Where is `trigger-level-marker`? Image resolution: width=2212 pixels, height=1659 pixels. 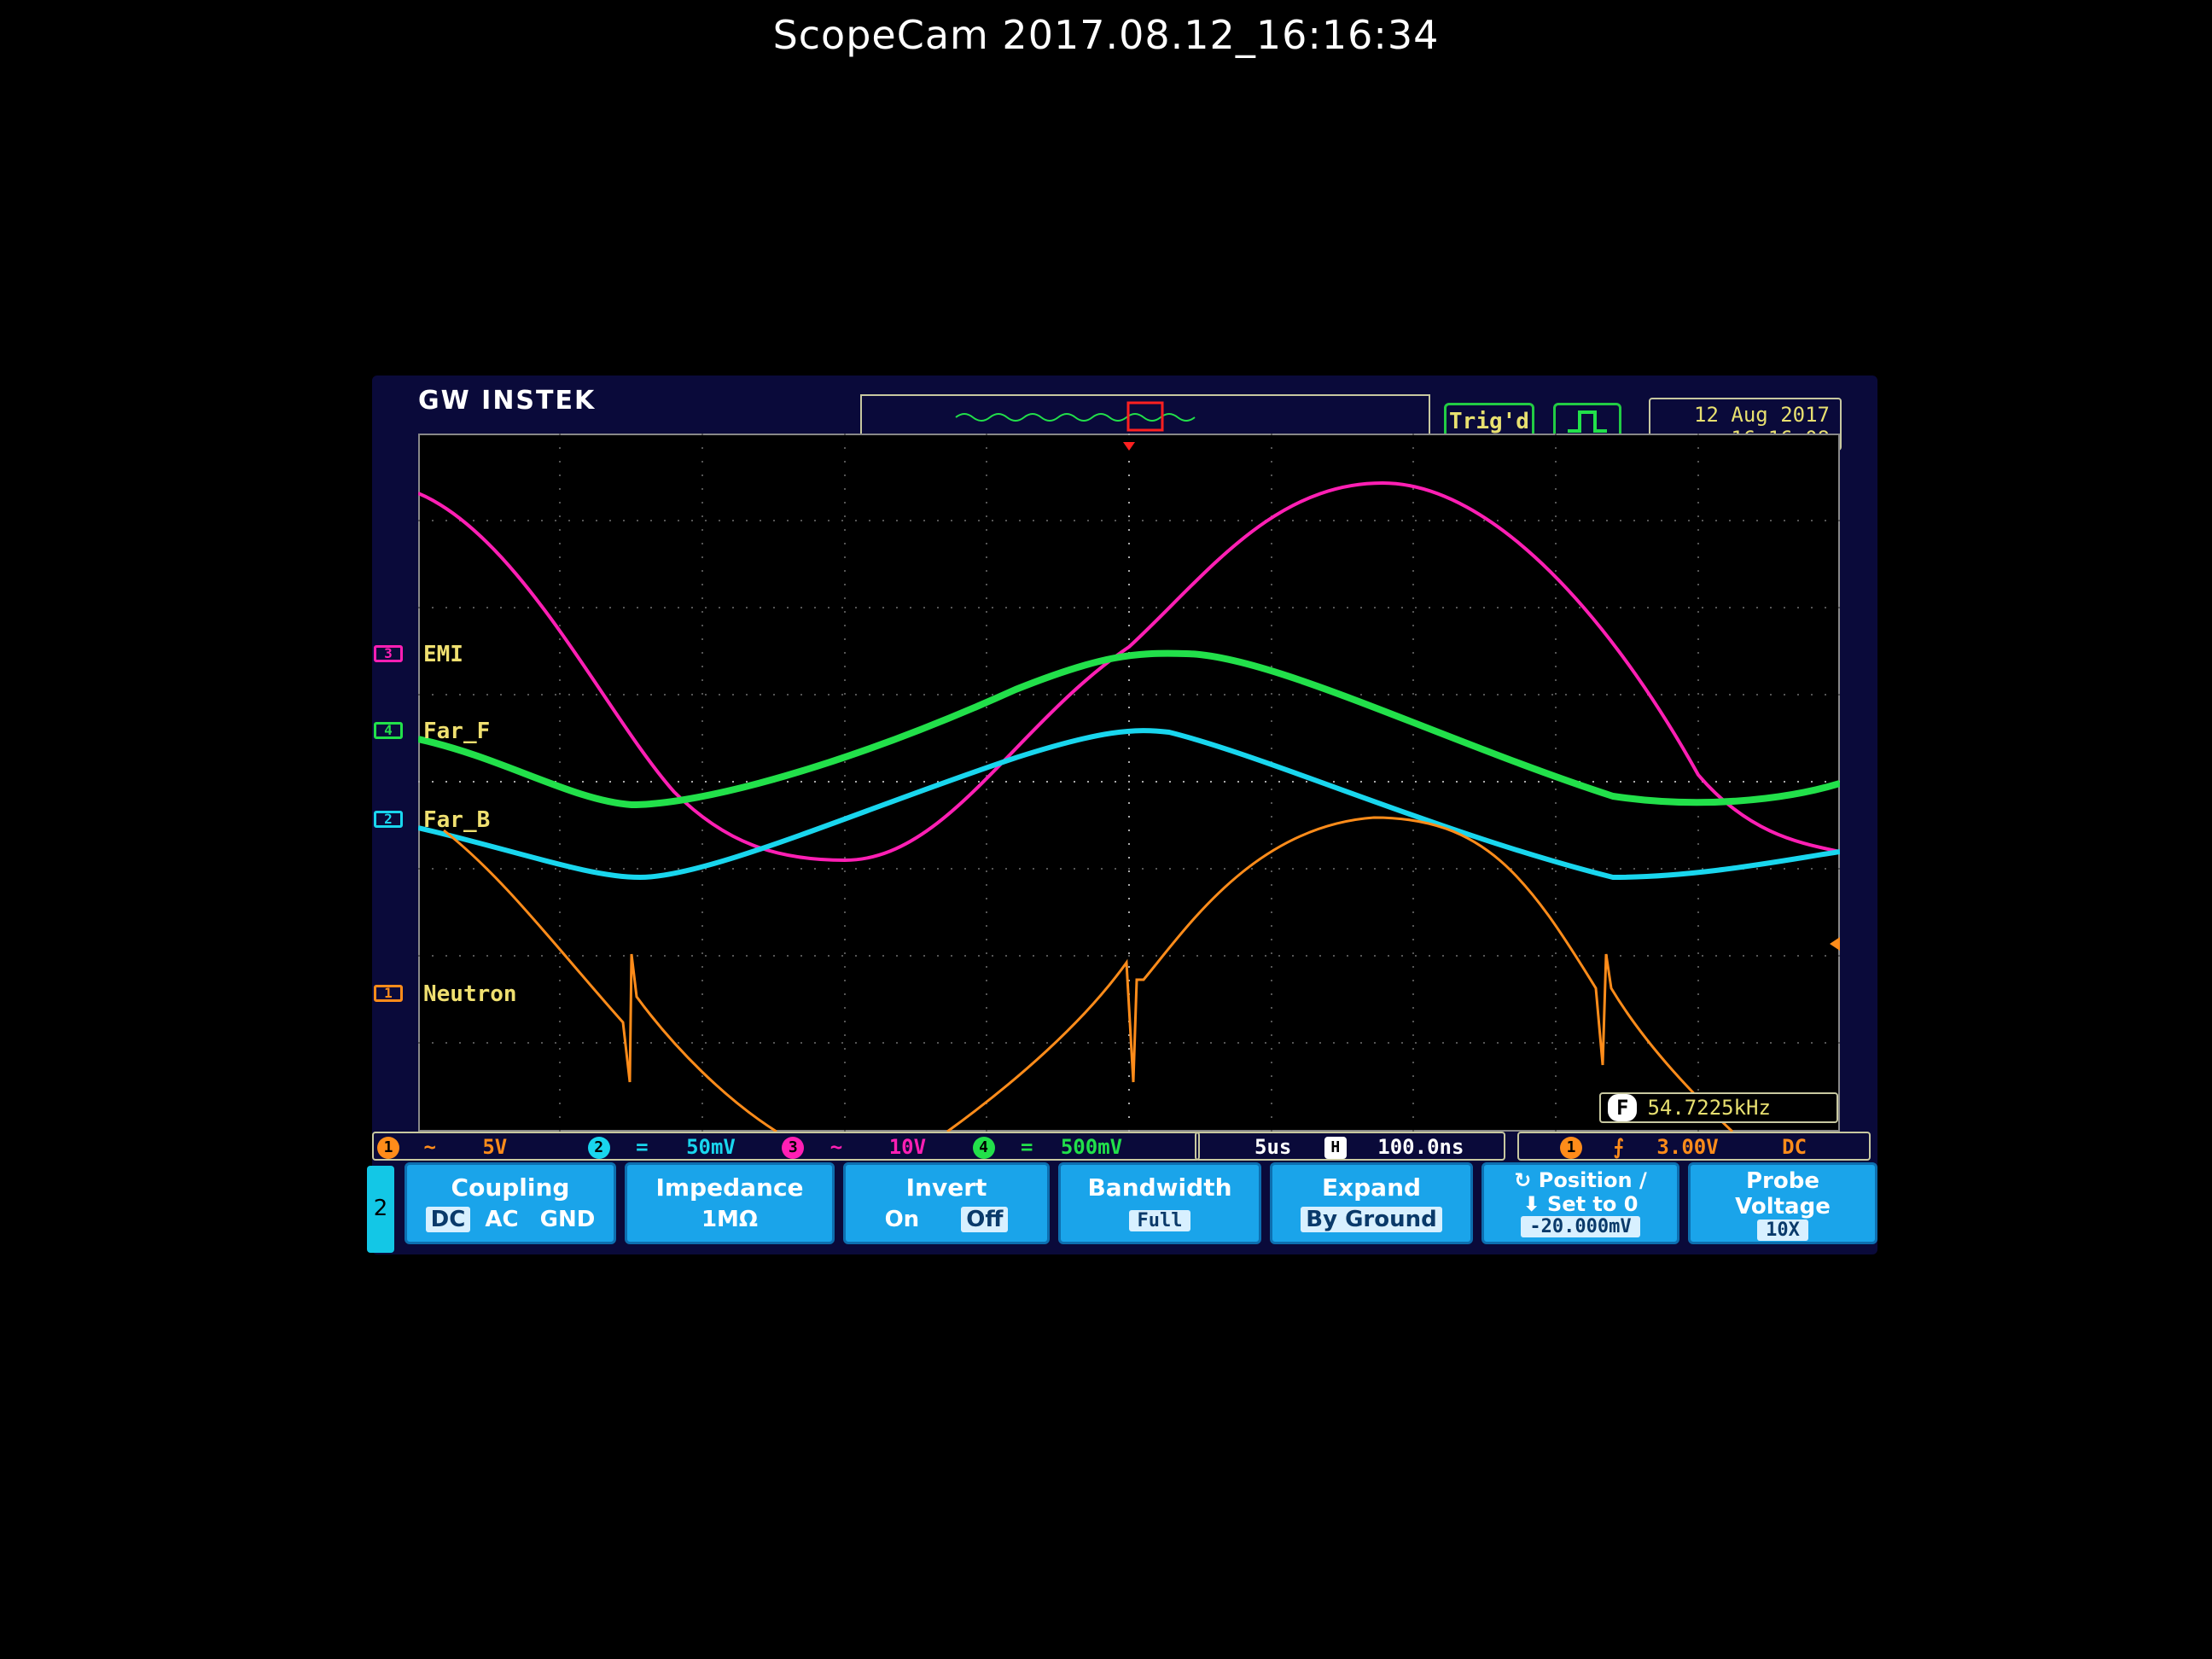 trigger-level-marker is located at coordinates (1835, 944).